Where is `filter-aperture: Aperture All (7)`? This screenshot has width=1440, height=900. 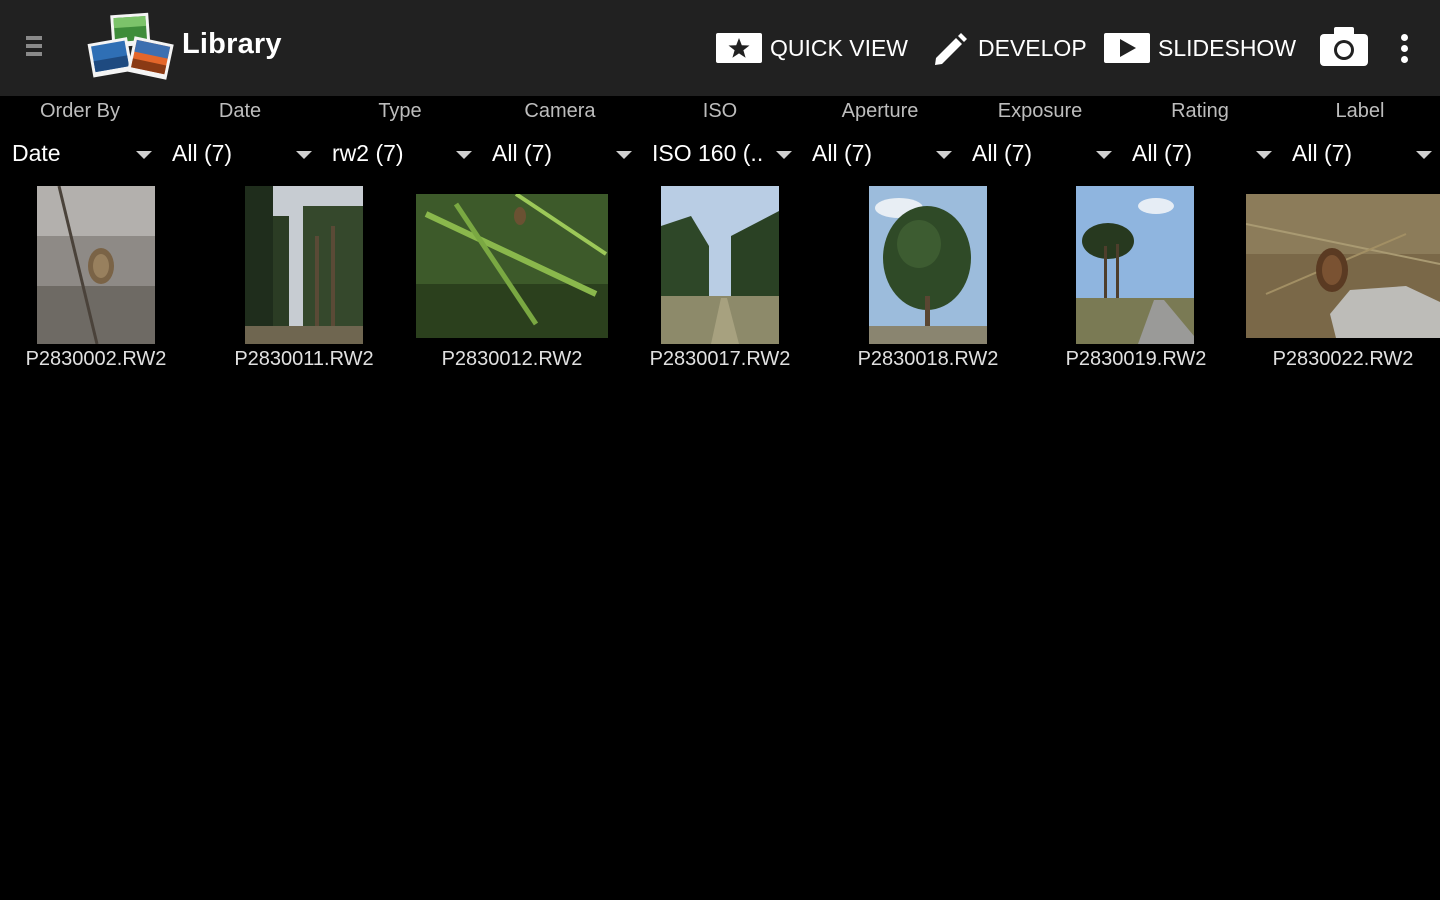
filter-aperture: Aperture All (7) is located at coordinates (880, 138).